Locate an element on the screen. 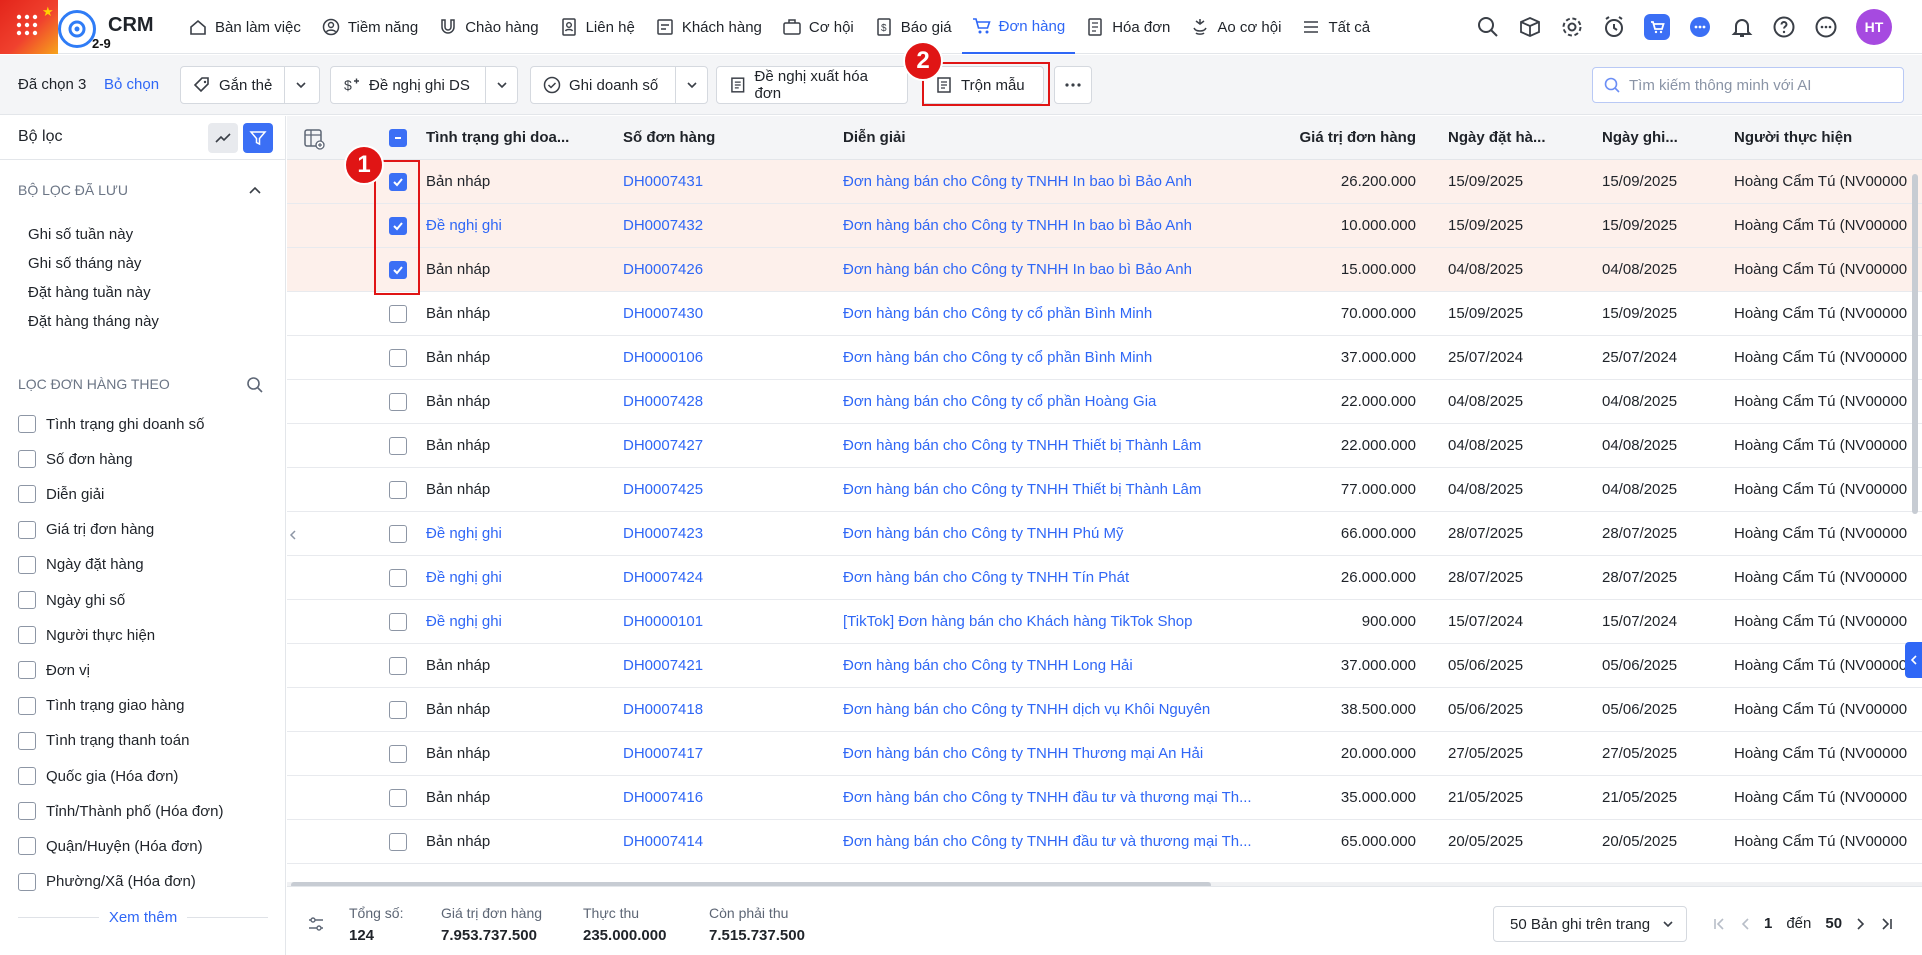  filter-option: Giá trị đơn hàng is located at coordinates (86, 529).